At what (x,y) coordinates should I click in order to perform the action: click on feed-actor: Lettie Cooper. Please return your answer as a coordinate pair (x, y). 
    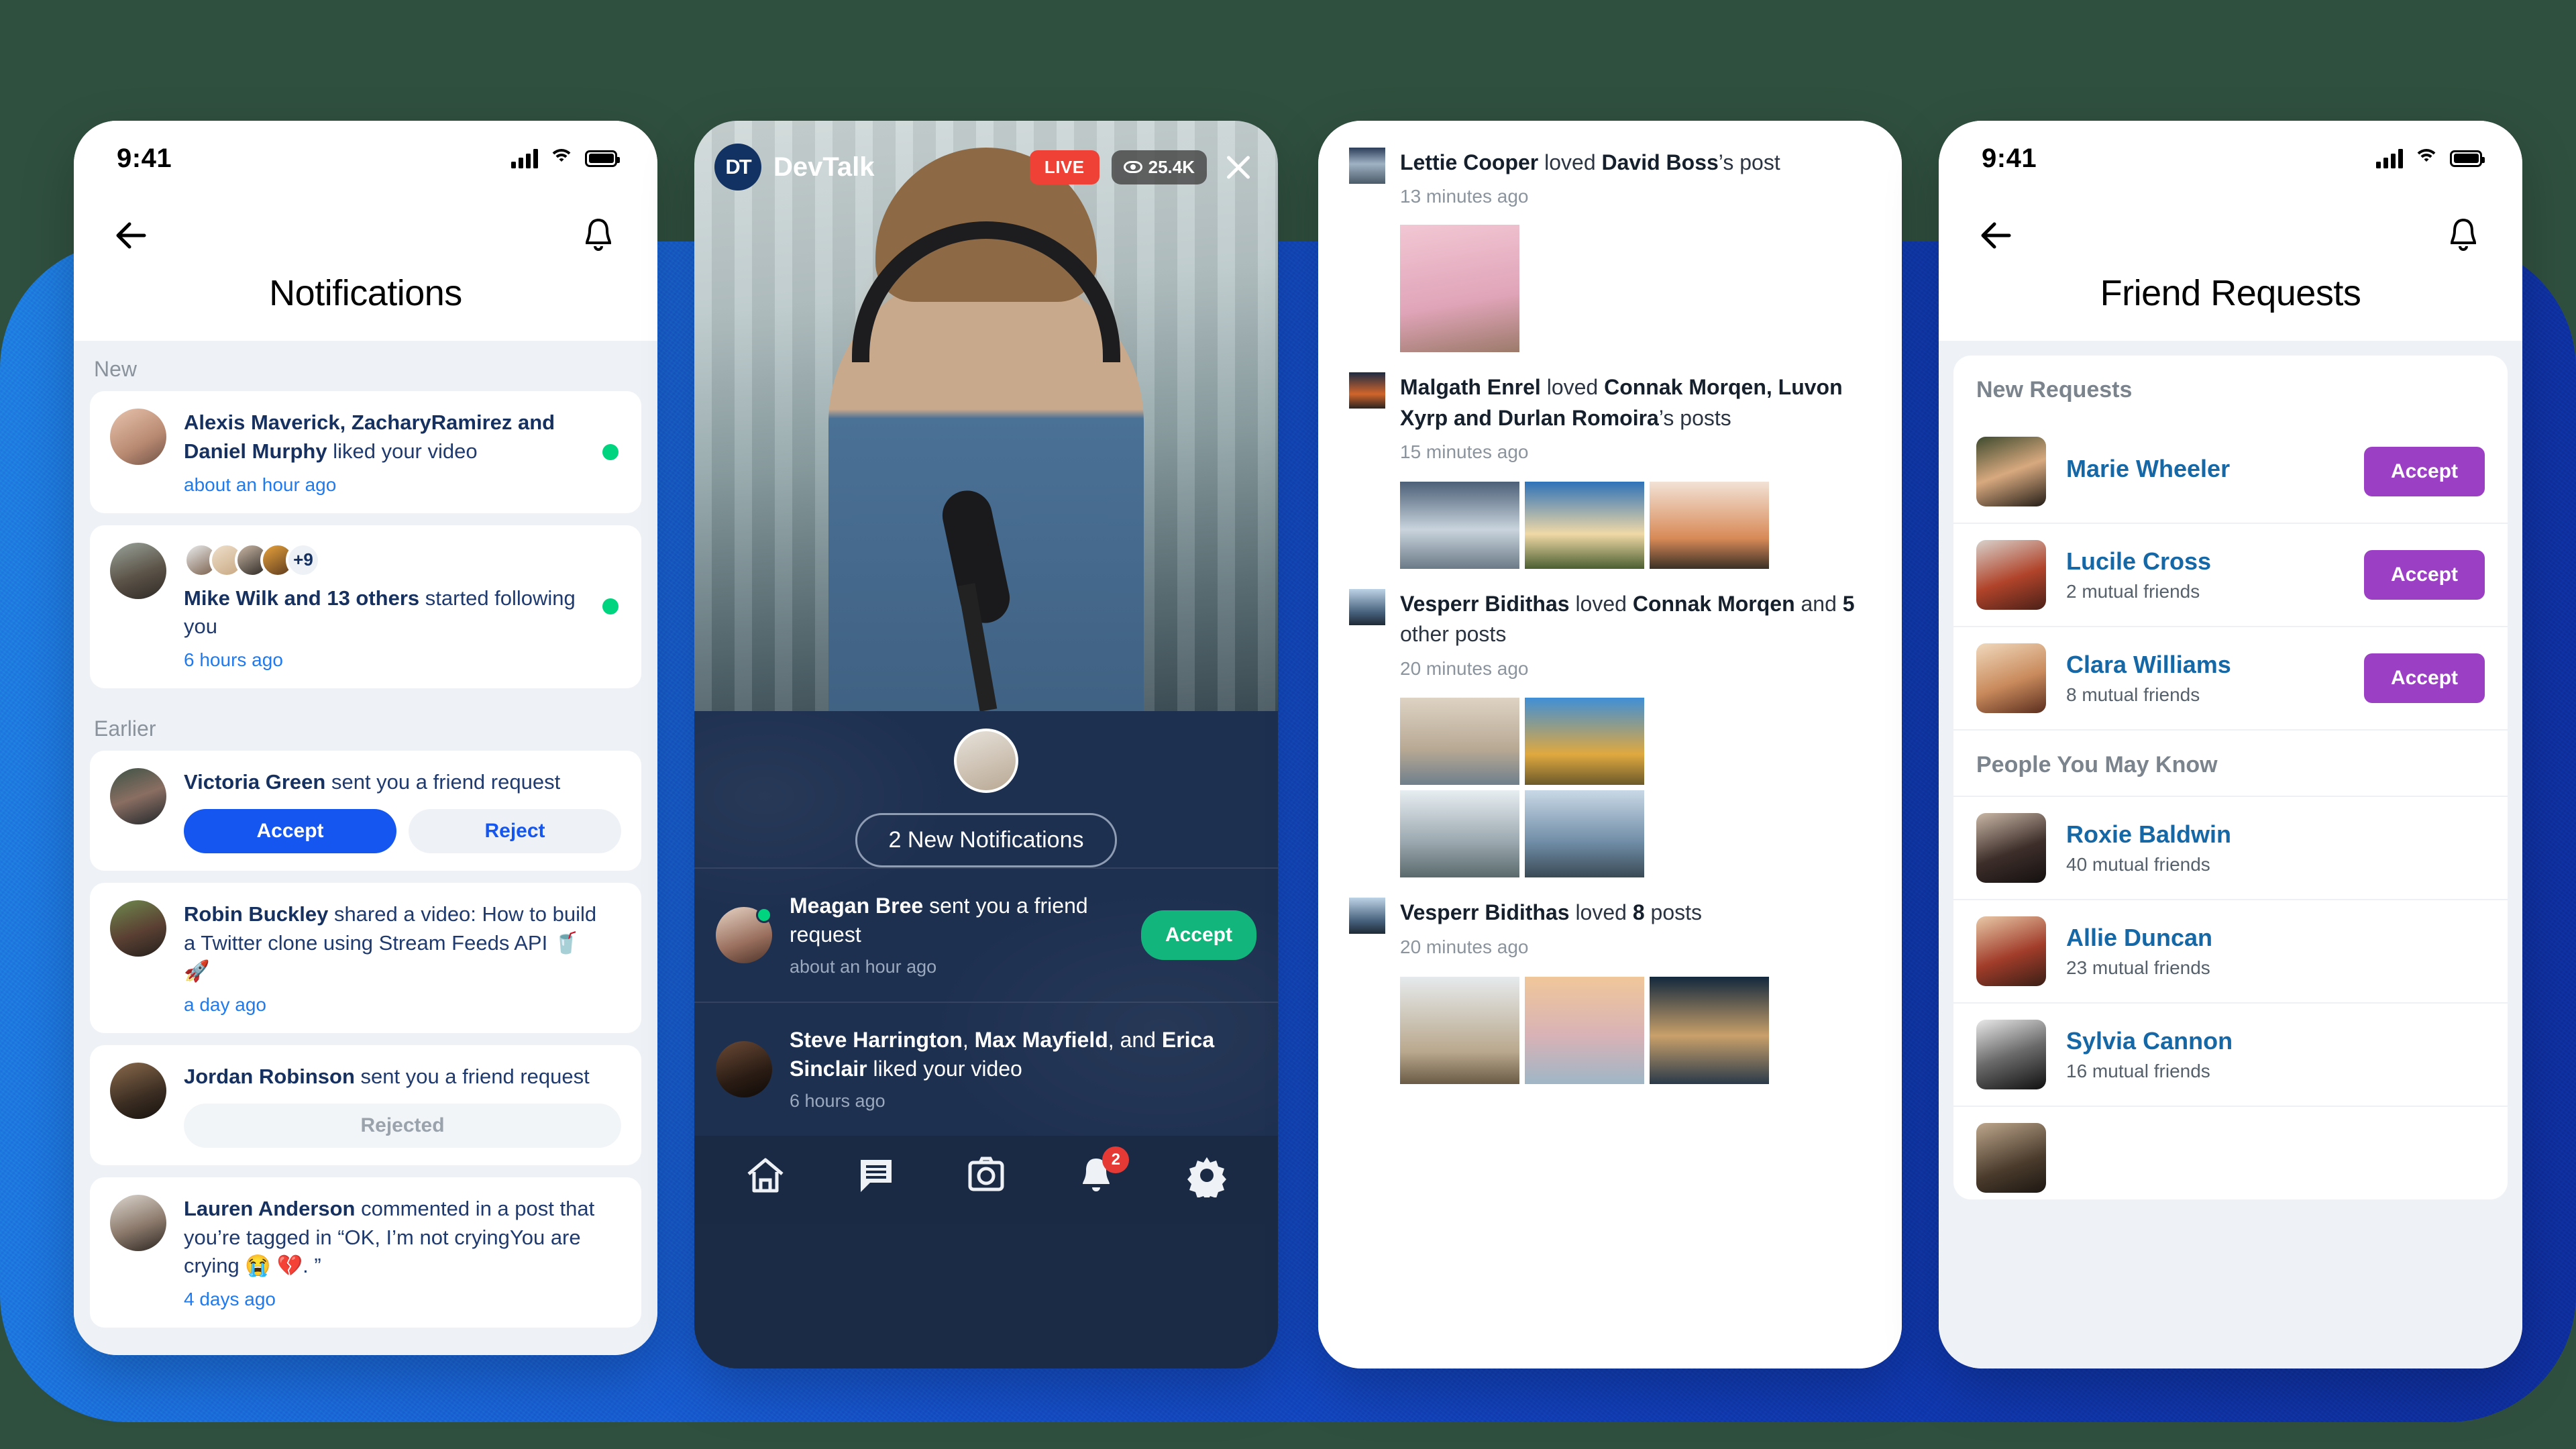
    Looking at the image, I should click on (1469, 162).